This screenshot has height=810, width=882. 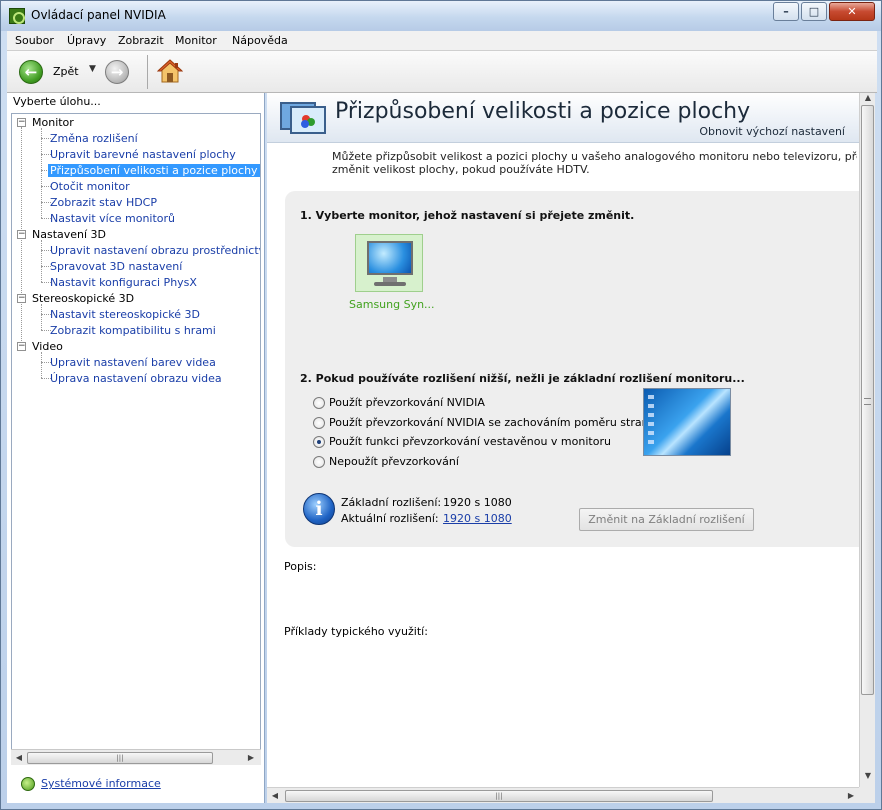 I want to click on back-arrow-icon: ←, so click(x=31, y=72).